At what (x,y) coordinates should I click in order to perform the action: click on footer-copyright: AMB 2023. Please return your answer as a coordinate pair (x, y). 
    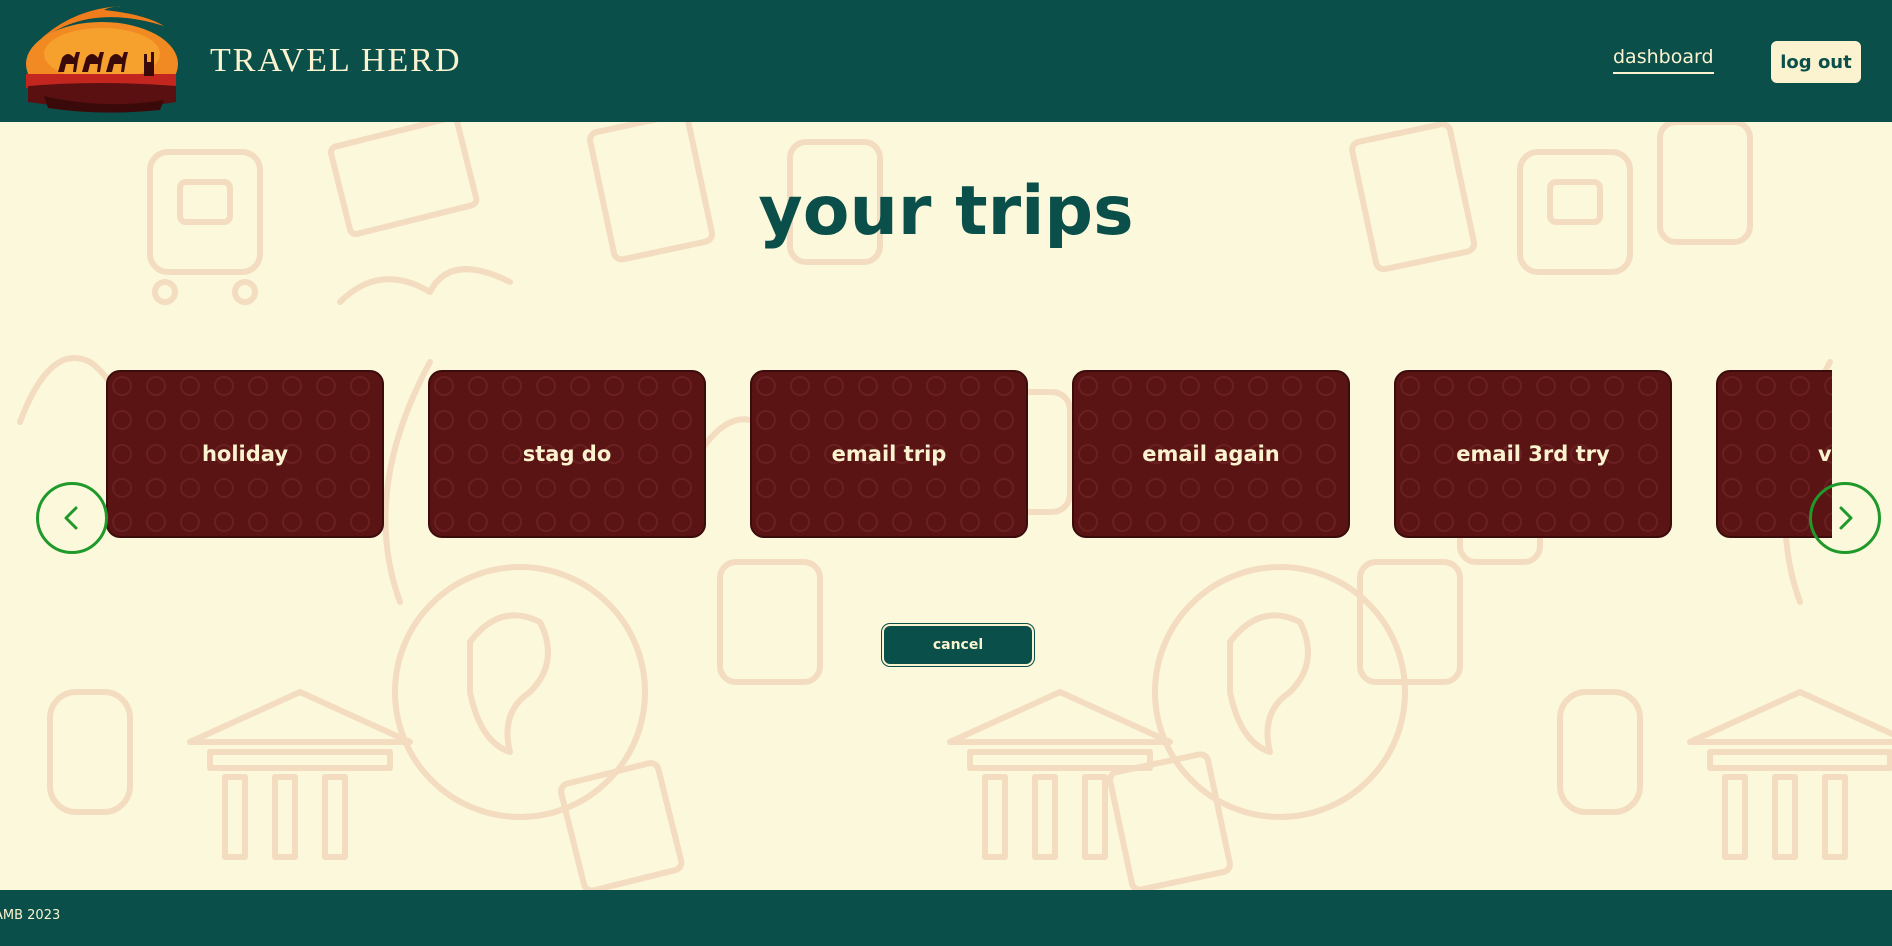
    Looking at the image, I should click on (30, 915).